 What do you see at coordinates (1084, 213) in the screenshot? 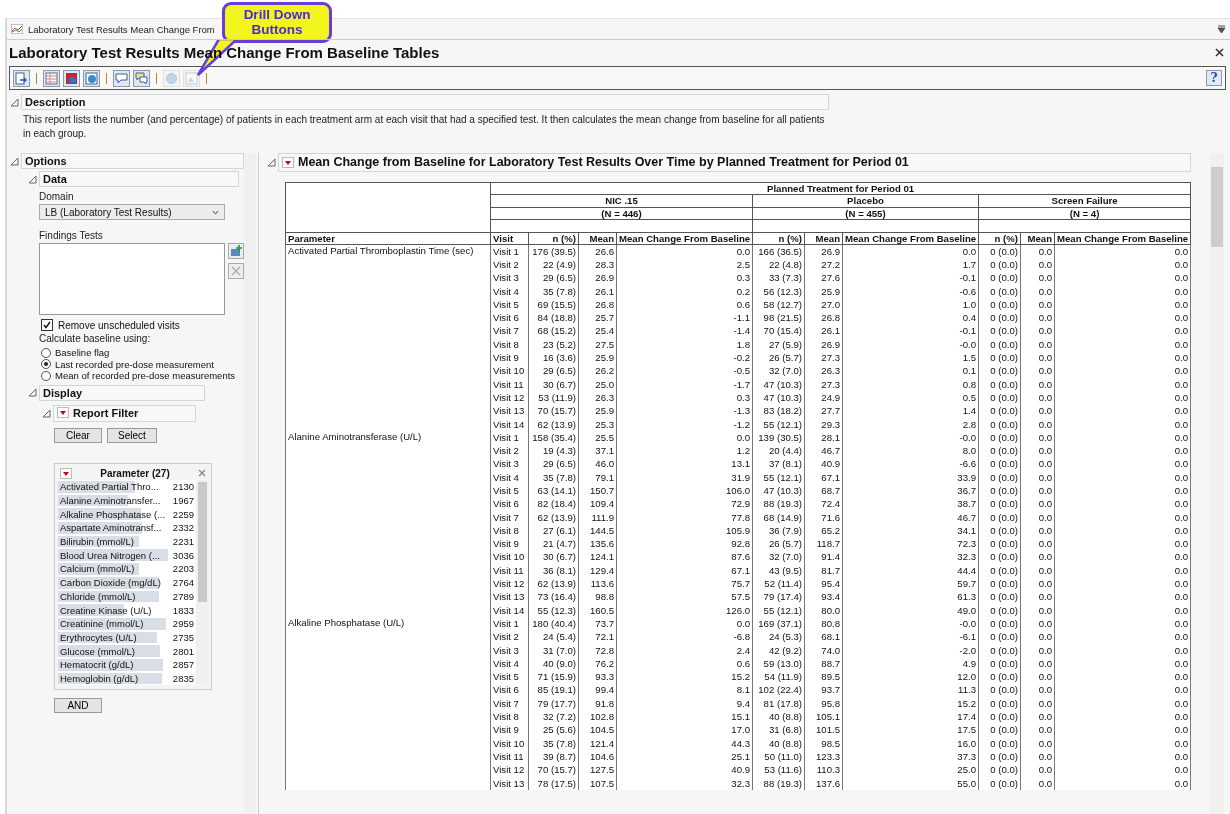
I see `column-group-header: (N = 4)` at bounding box center [1084, 213].